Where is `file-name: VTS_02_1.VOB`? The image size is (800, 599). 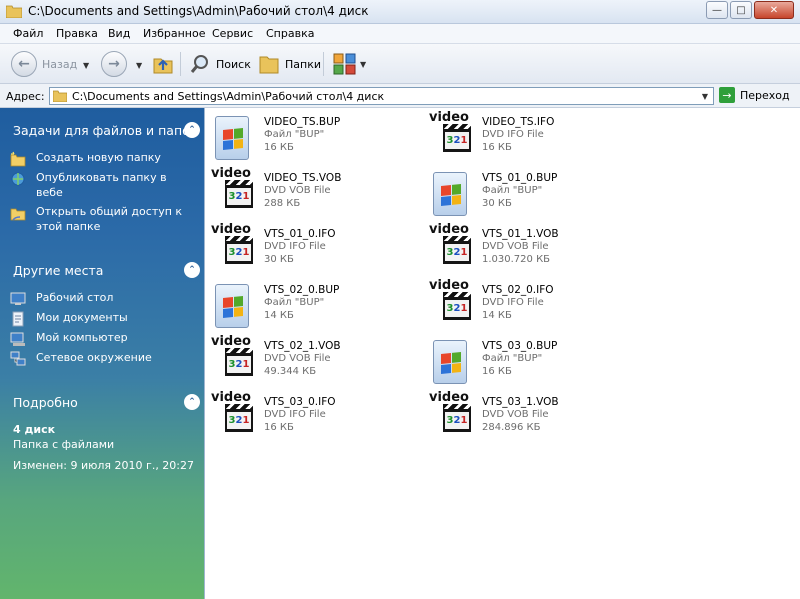
file-name: VTS_02_1.VOB is located at coordinates (302, 346).